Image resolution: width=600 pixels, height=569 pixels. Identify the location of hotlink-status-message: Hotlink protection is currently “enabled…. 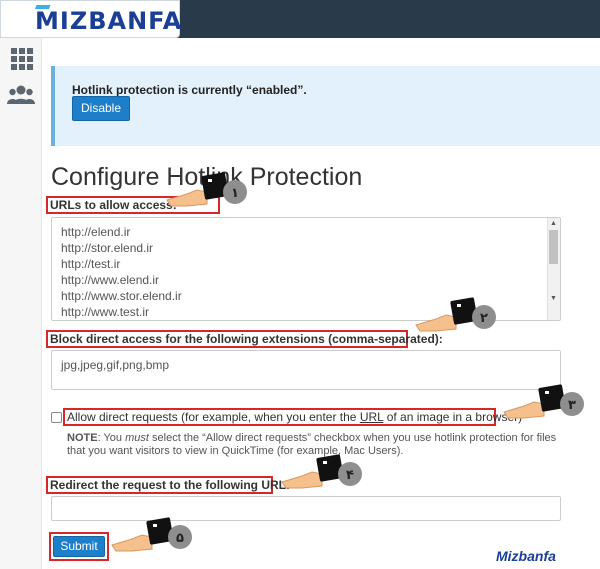
(189, 90).